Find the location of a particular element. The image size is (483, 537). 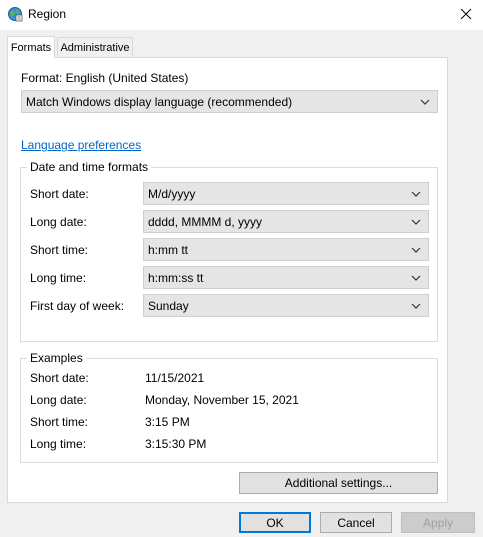

ok-button: OK is located at coordinates (275, 522).